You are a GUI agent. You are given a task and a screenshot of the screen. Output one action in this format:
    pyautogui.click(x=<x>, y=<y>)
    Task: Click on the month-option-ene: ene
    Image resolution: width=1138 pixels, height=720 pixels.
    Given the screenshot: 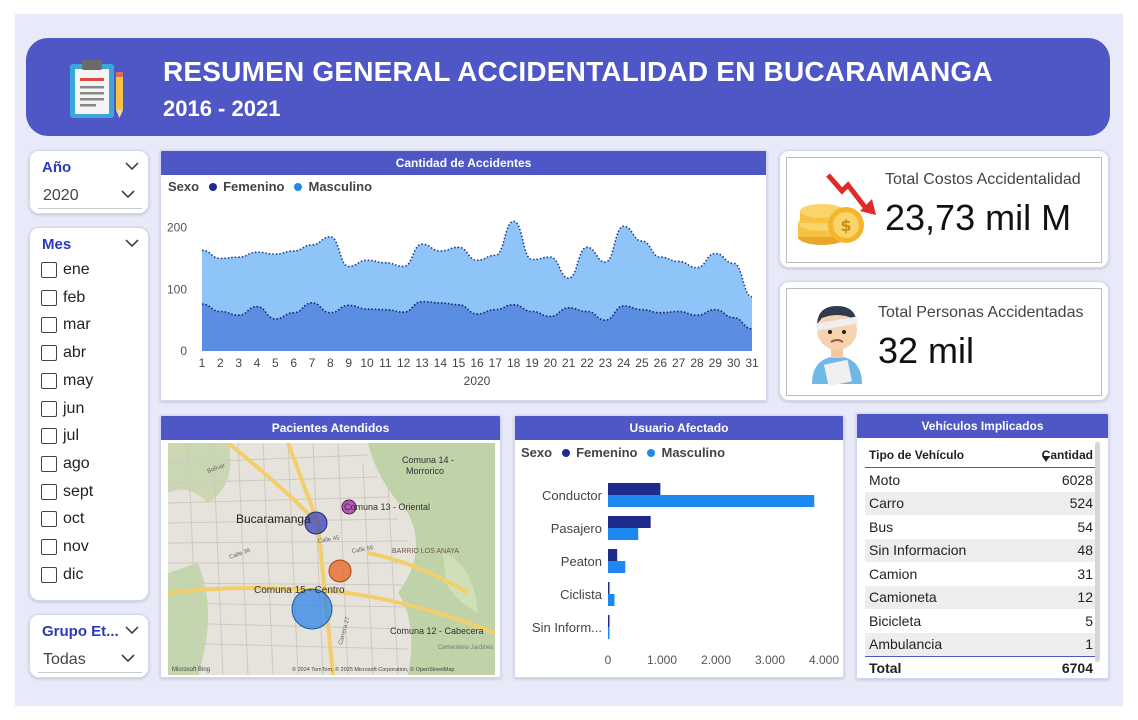 What is the action you would take?
    pyautogui.click(x=65, y=270)
    